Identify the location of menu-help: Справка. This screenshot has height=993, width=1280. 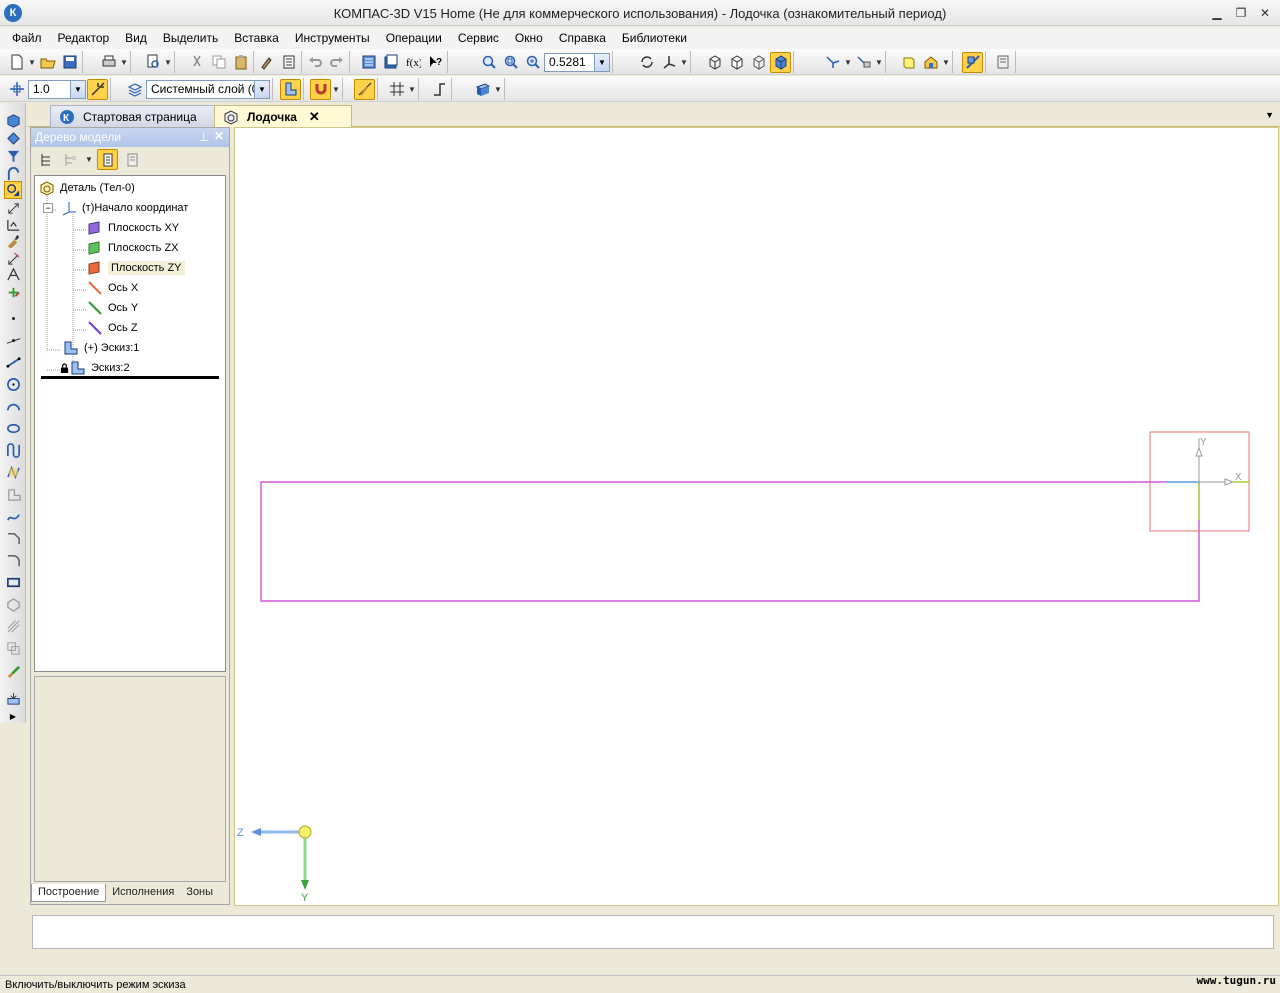
(582, 38).